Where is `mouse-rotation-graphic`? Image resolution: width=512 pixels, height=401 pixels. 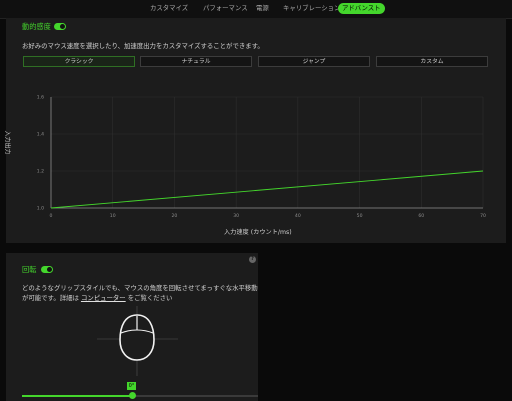
mouse-rotation-graphic is located at coordinates (137, 341).